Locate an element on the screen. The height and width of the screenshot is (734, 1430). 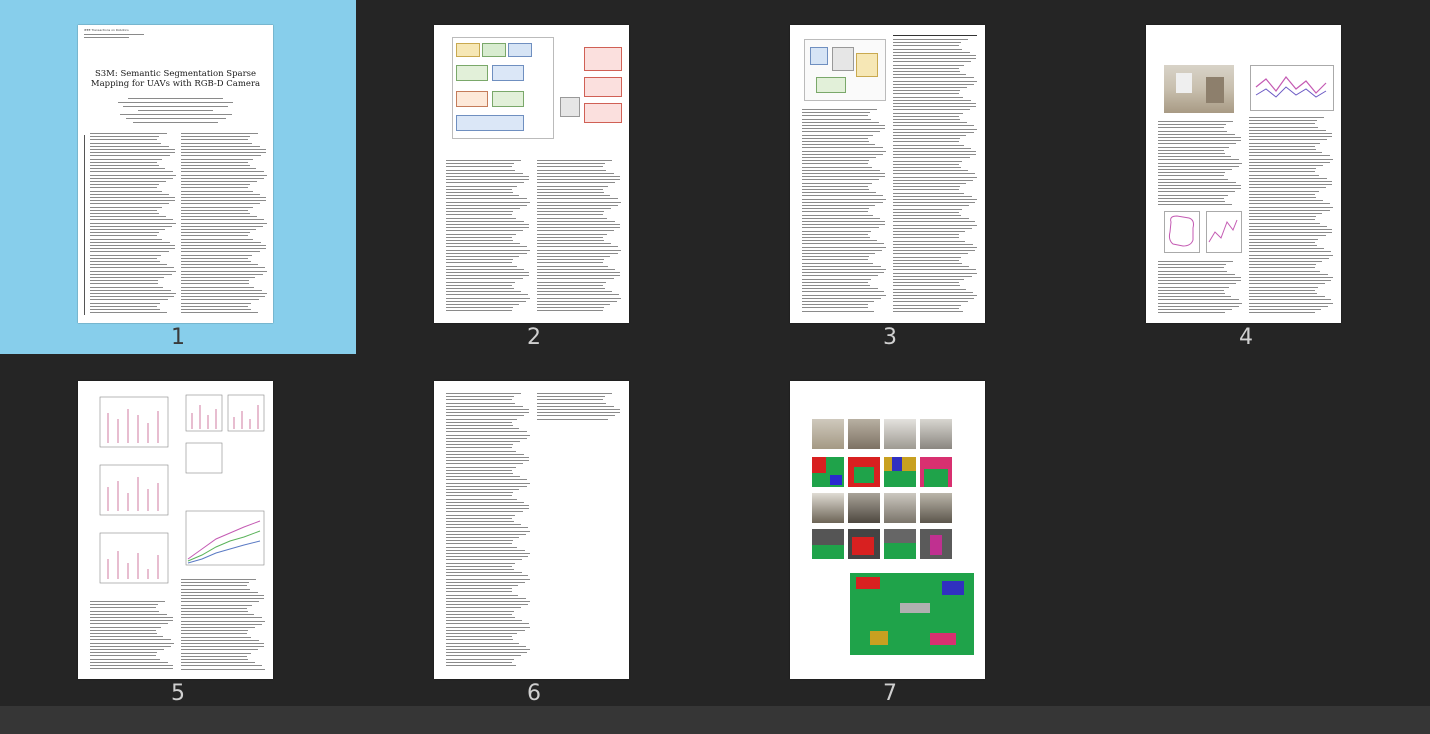
page-thumbnail-3: 3 is located at coordinates (890, 177).